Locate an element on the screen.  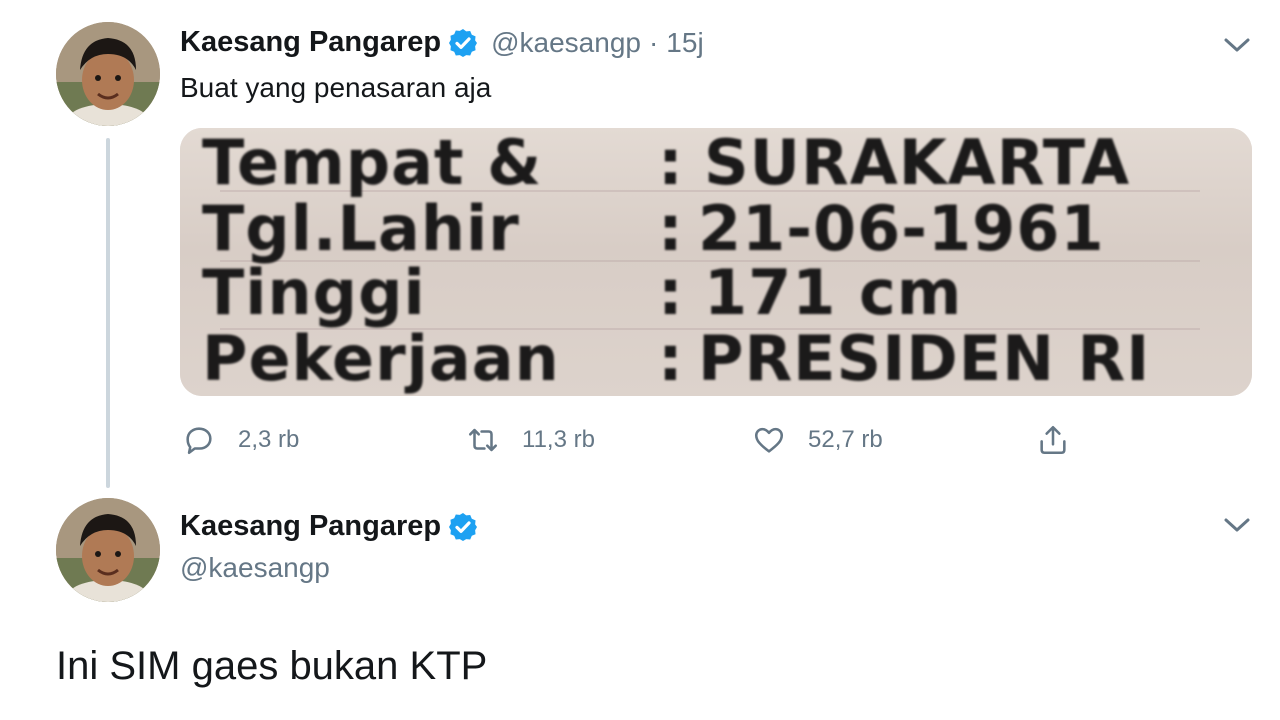
tweet-timestamp: 15j is located at coordinates (684, 43).